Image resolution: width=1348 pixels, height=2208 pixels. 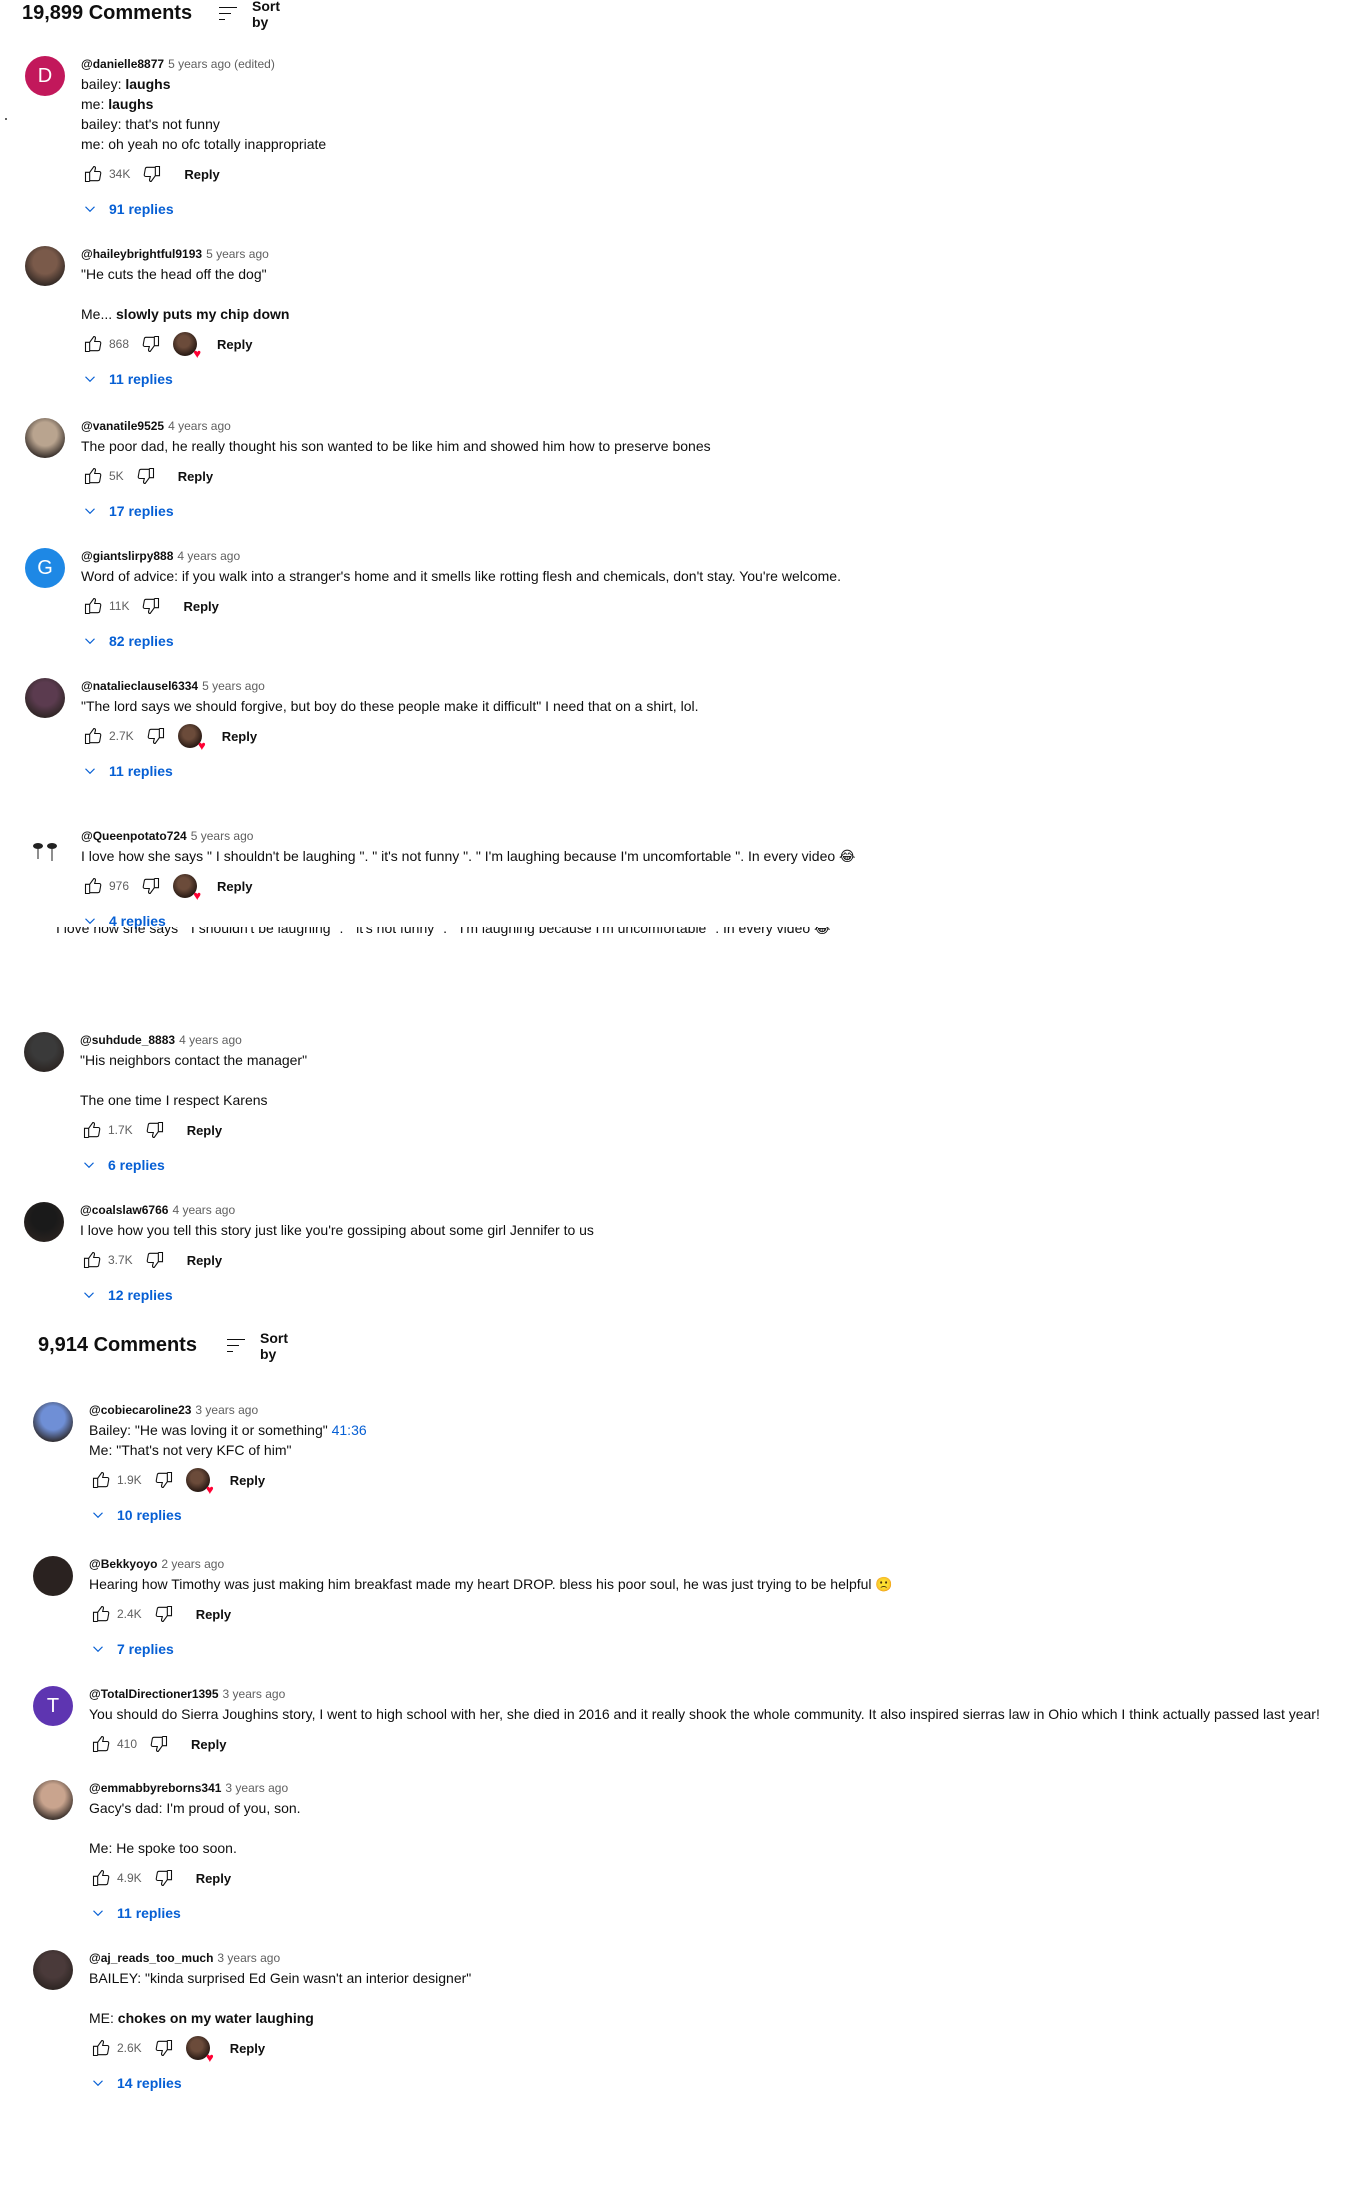 I want to click on author-handle: @coalslaw6766, so click(x=124, y=1210).